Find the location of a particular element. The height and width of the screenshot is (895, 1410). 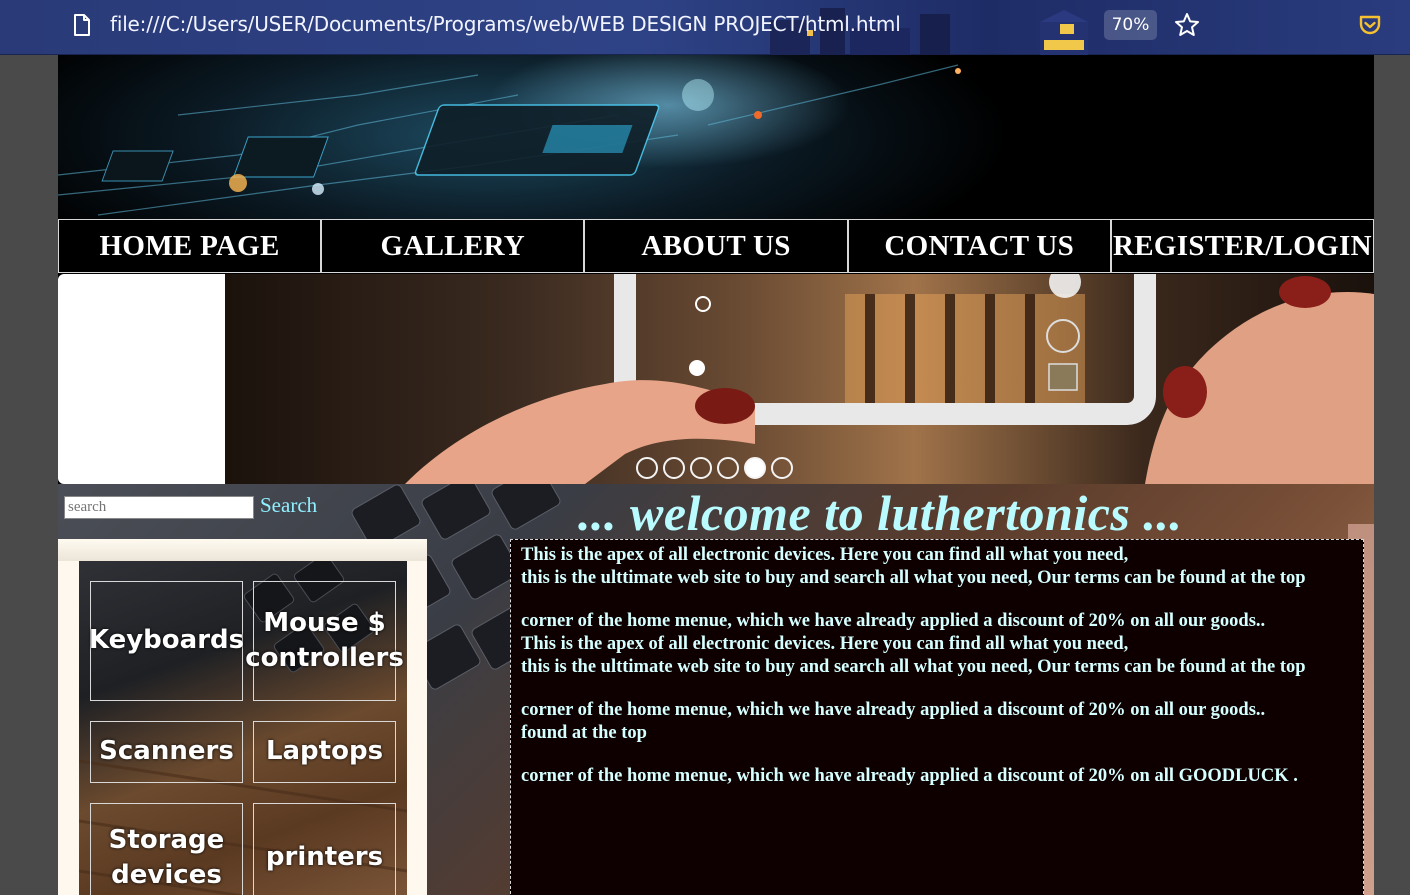

pocket-icon is located at coordinates (1370, 25).